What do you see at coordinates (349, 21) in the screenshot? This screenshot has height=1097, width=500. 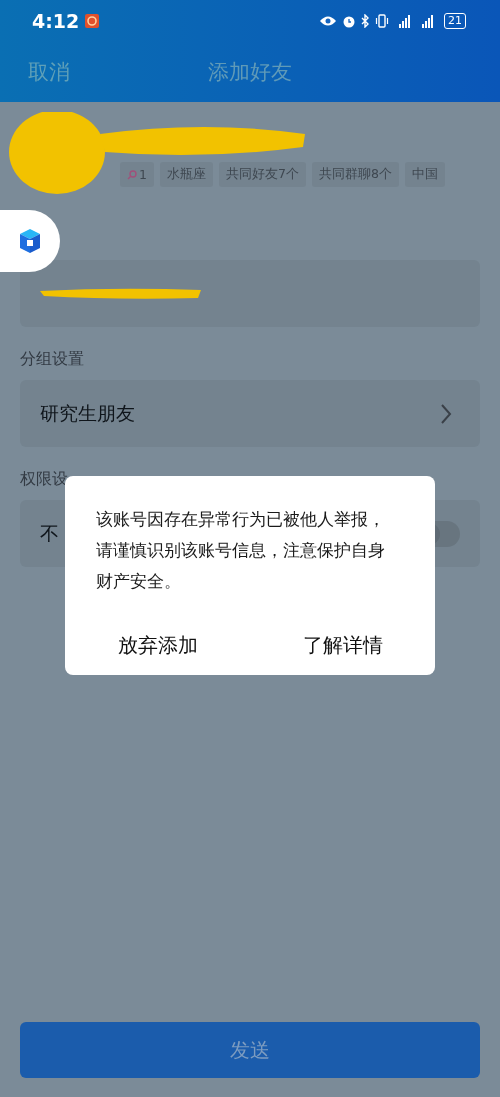 I see `alarm-icon` at bounding box center [349, 21].